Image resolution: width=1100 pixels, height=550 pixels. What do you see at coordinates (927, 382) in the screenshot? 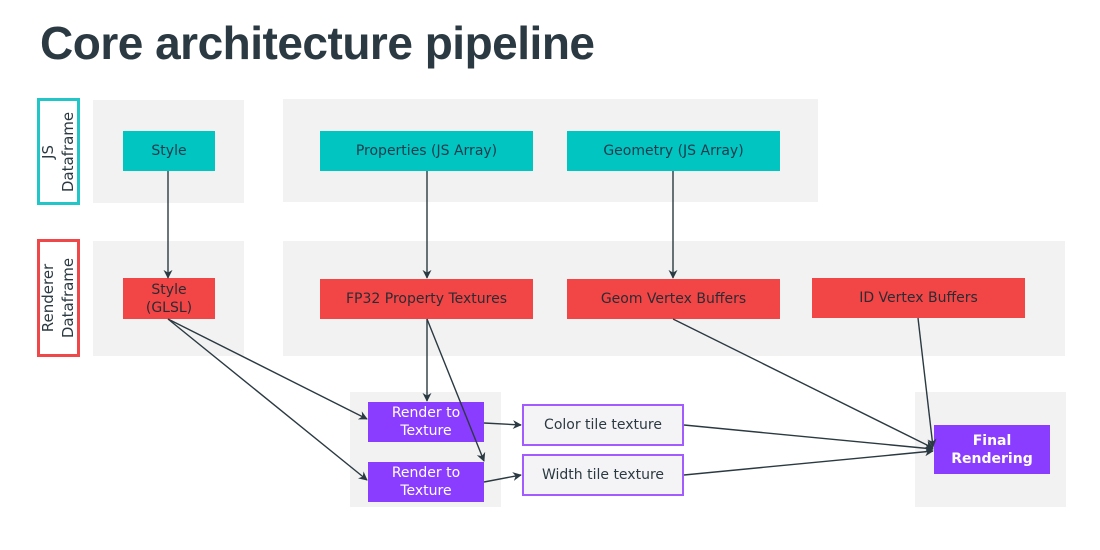
I see `edge-id-buffers-to-final-rendering` at bounding box center [927, 382].